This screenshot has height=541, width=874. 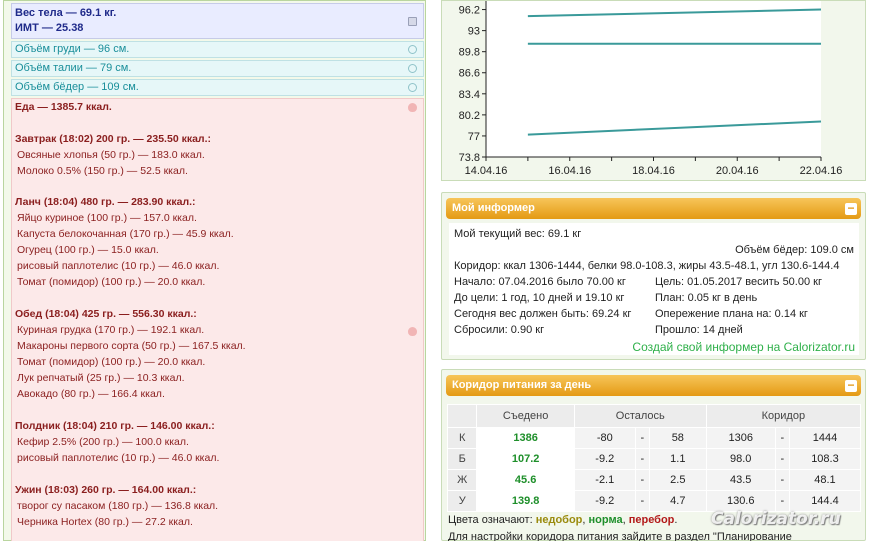 What do you see at coordinates (776, 519) in the screenshot?
I see `watermark: Calorizator.ru` at bounding box center [776, 519].